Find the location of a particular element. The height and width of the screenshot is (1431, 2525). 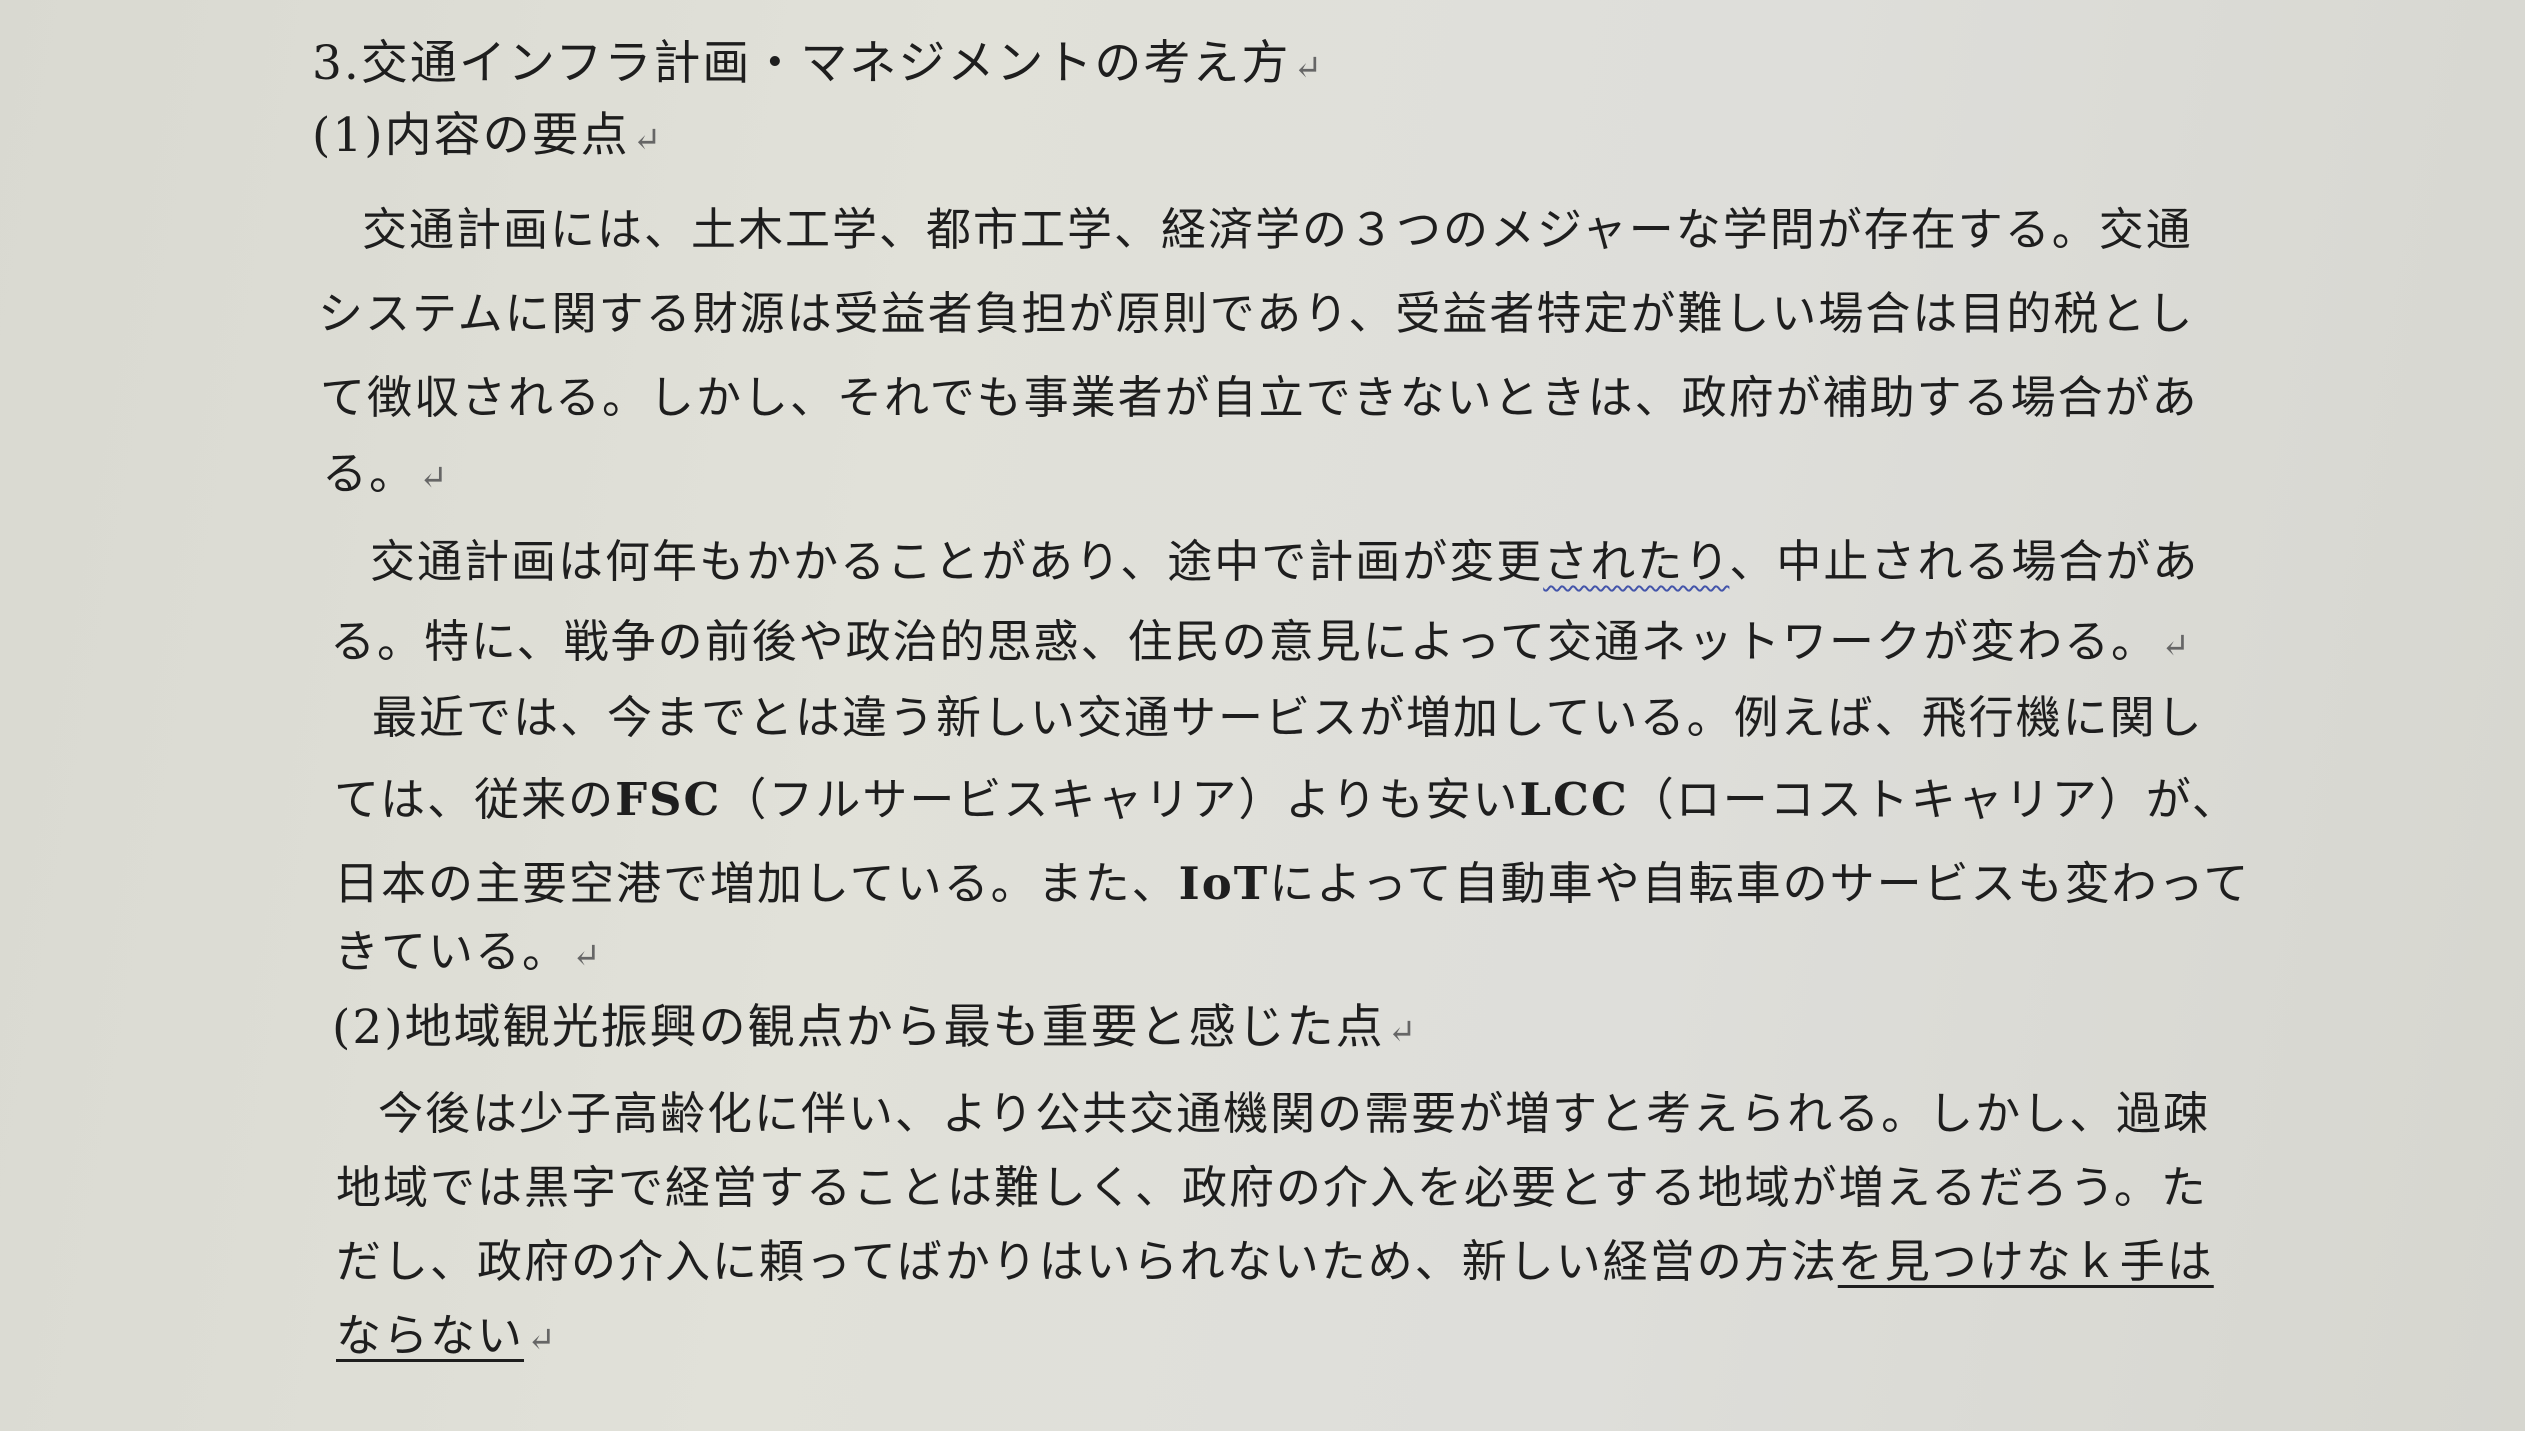

iot-term: IoT is located at coordinates (1224, 883).